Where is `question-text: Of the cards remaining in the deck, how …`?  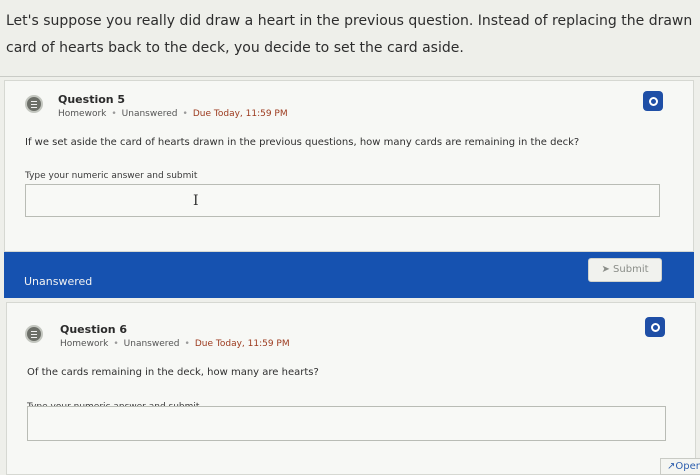
question-text: Of the cards remaining in the deck, how … is located at coordinates (173, 372).